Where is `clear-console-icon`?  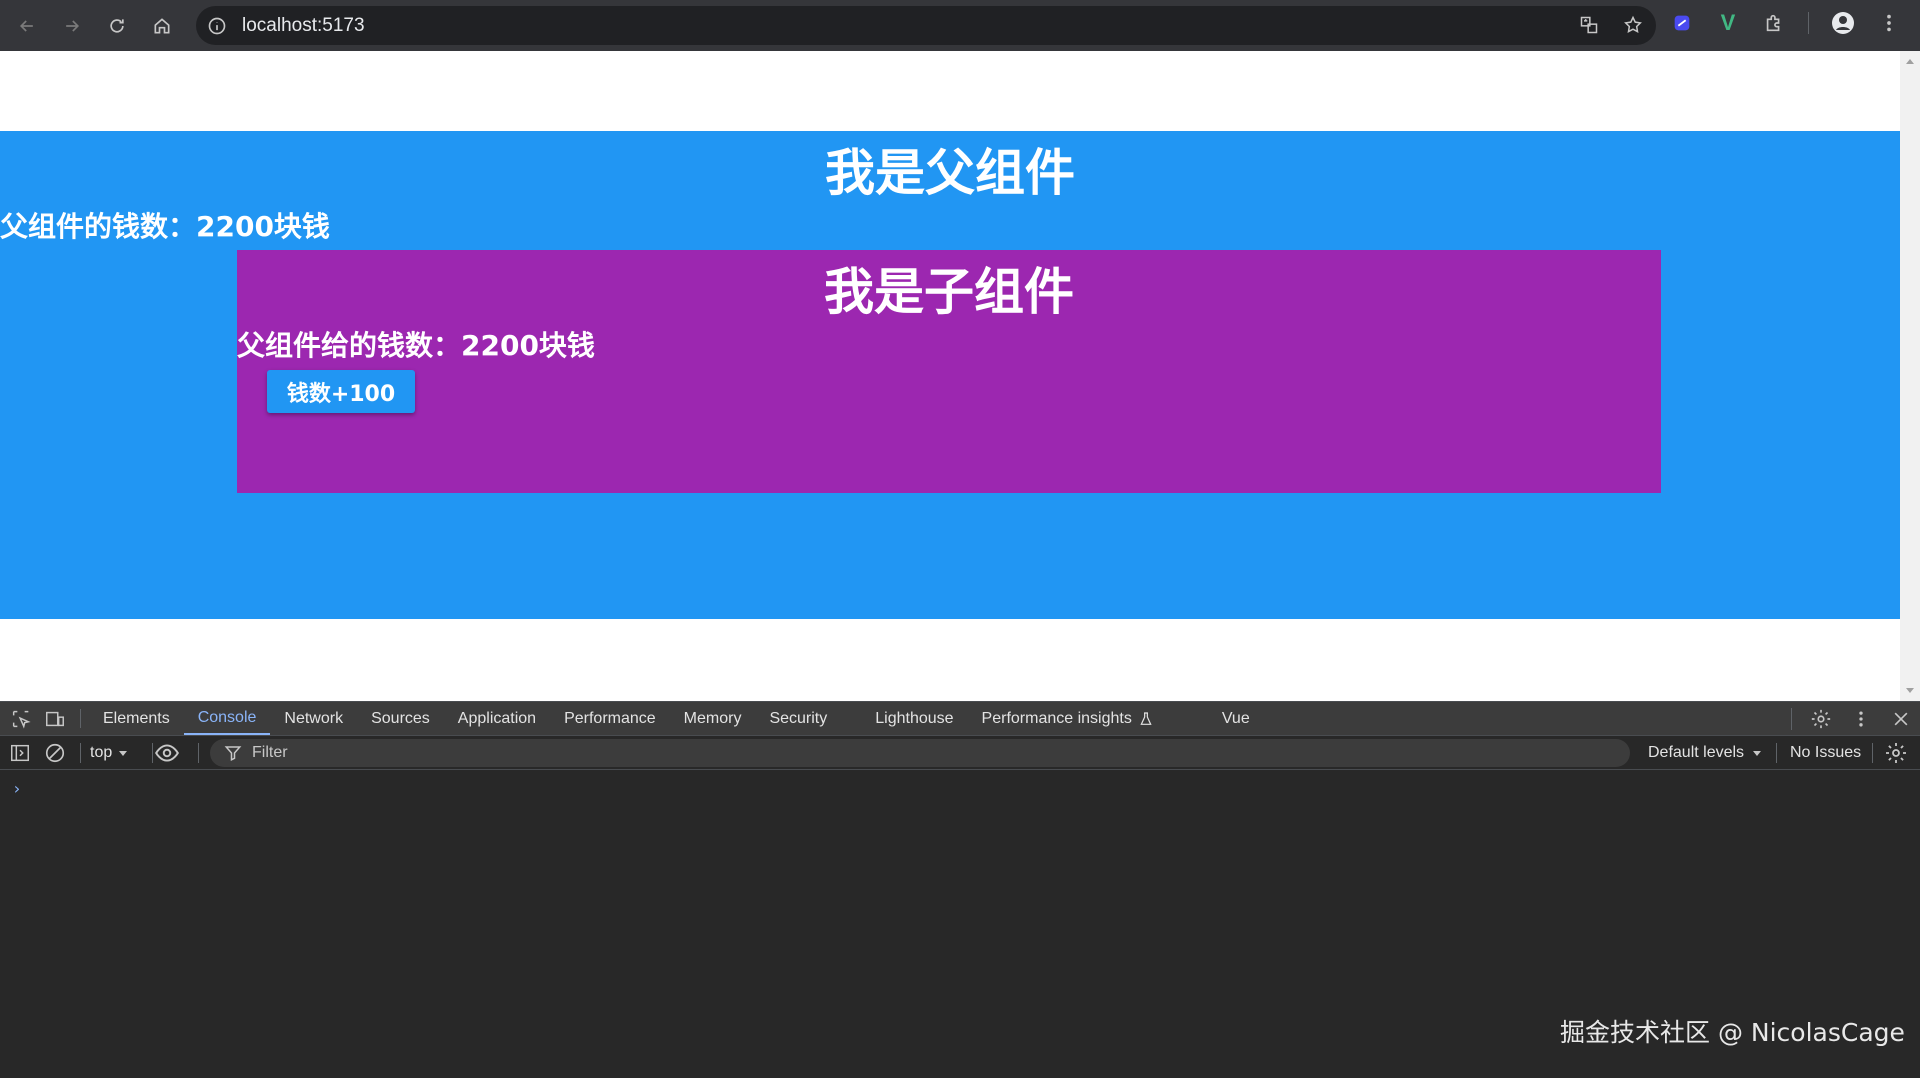
clear-console-icon is located at coordinates (55, 753).